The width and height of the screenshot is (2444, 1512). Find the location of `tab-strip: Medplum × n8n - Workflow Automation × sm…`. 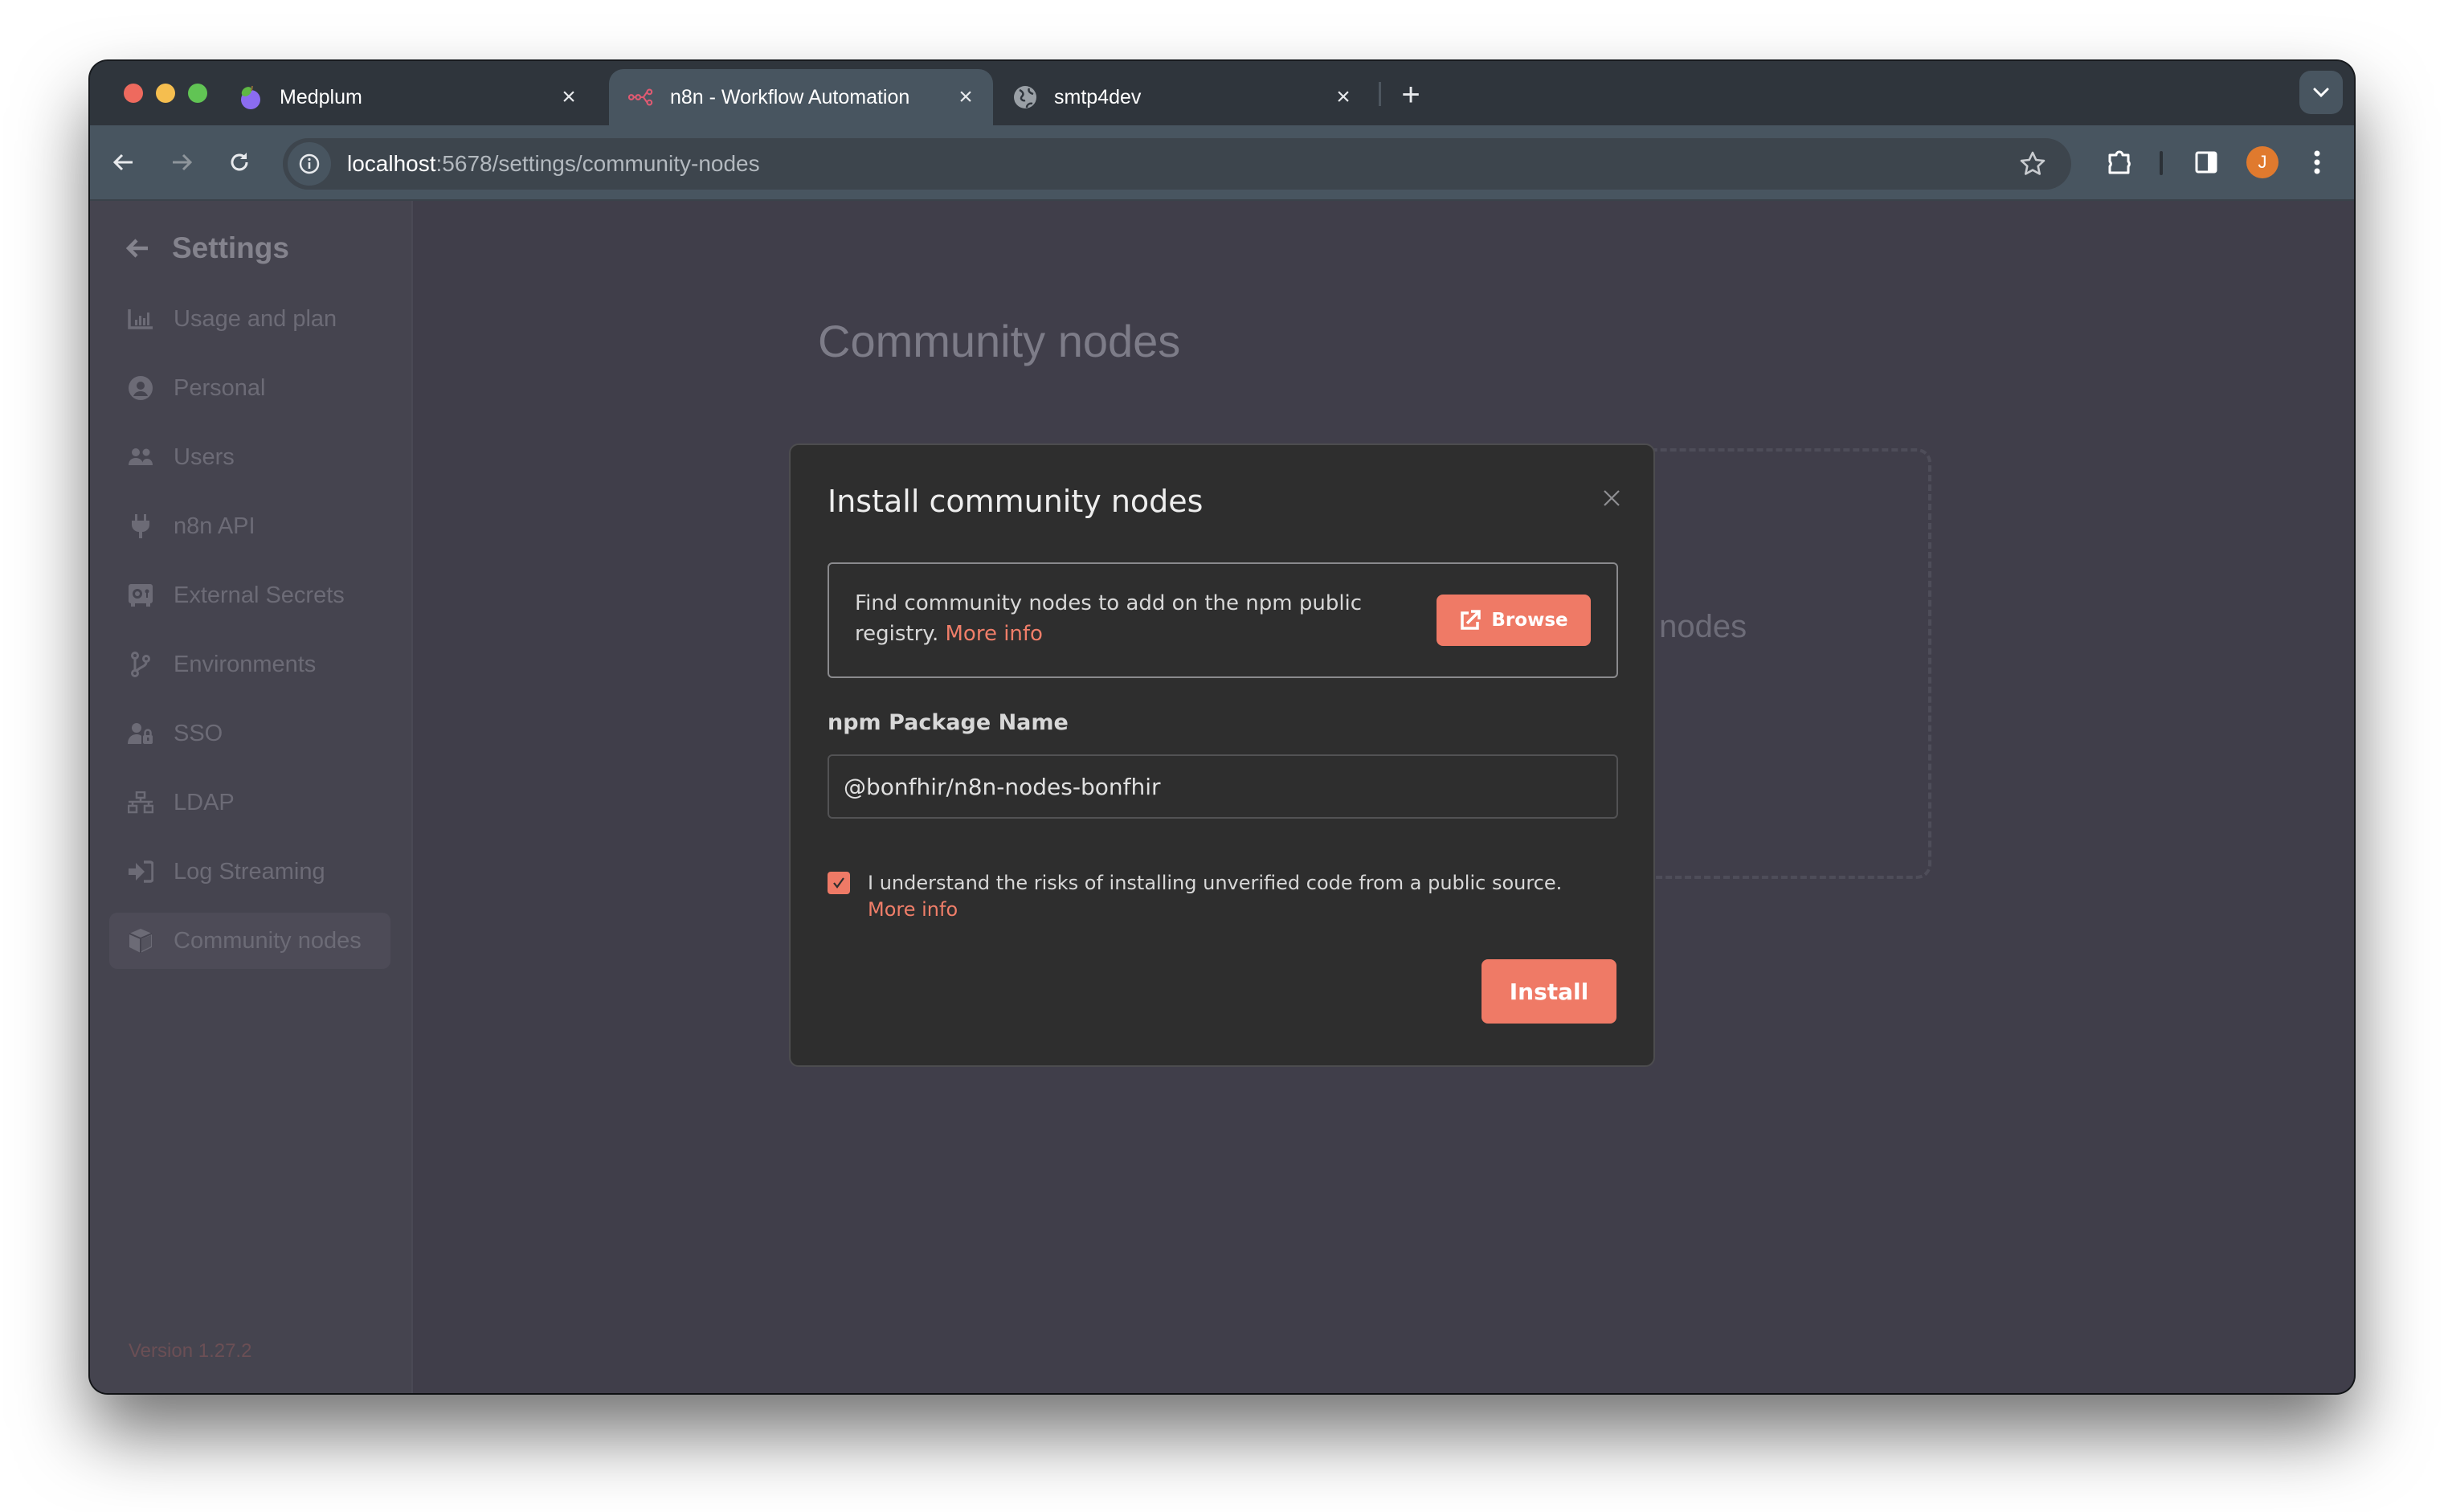

tab-strip: Medplum × n8n - Workflow Automation × sm… is located at coordinates (1222, 93).